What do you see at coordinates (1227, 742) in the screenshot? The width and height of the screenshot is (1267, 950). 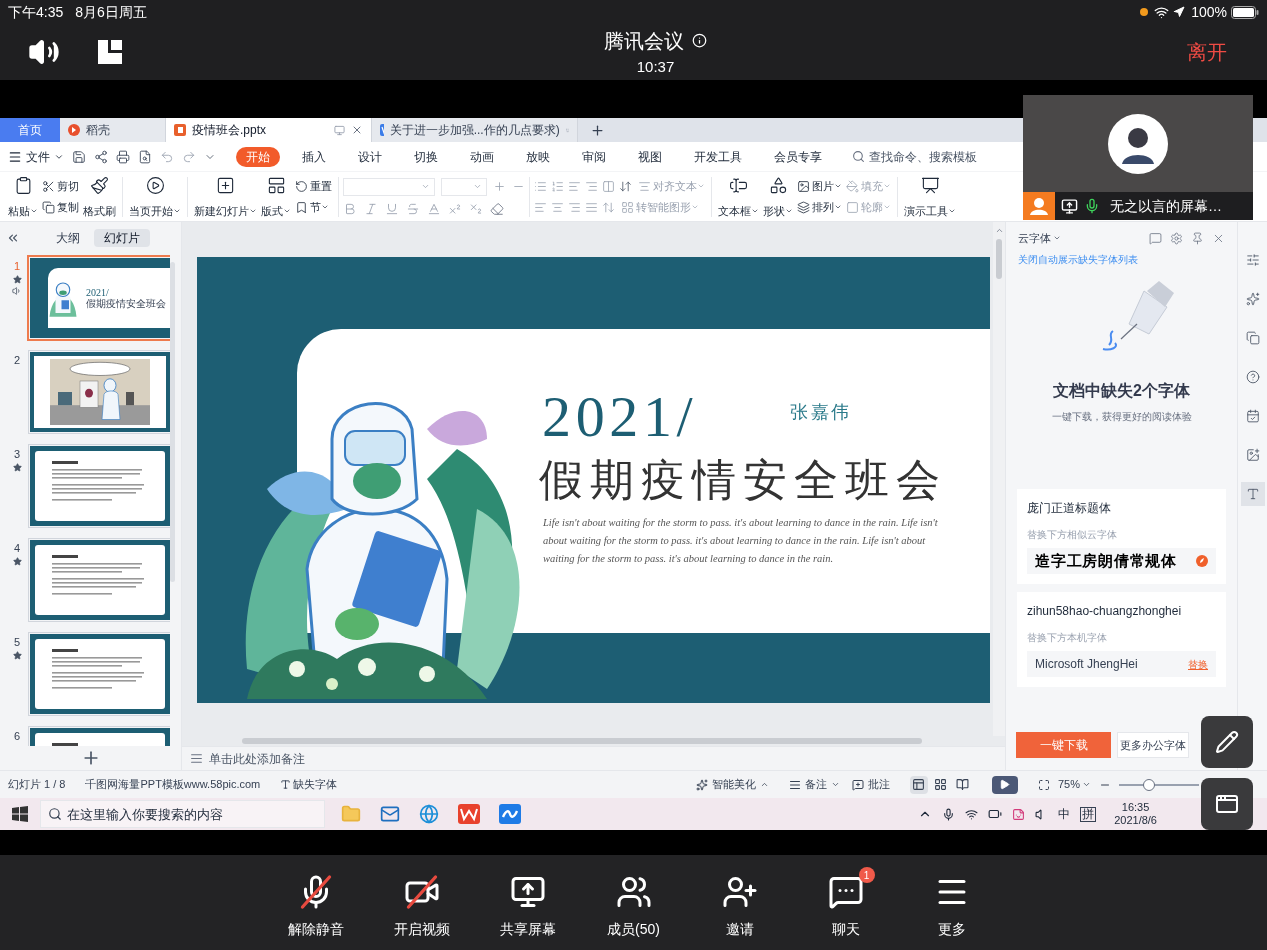 I see `annotate-button` at bounding box center [1227, 742].